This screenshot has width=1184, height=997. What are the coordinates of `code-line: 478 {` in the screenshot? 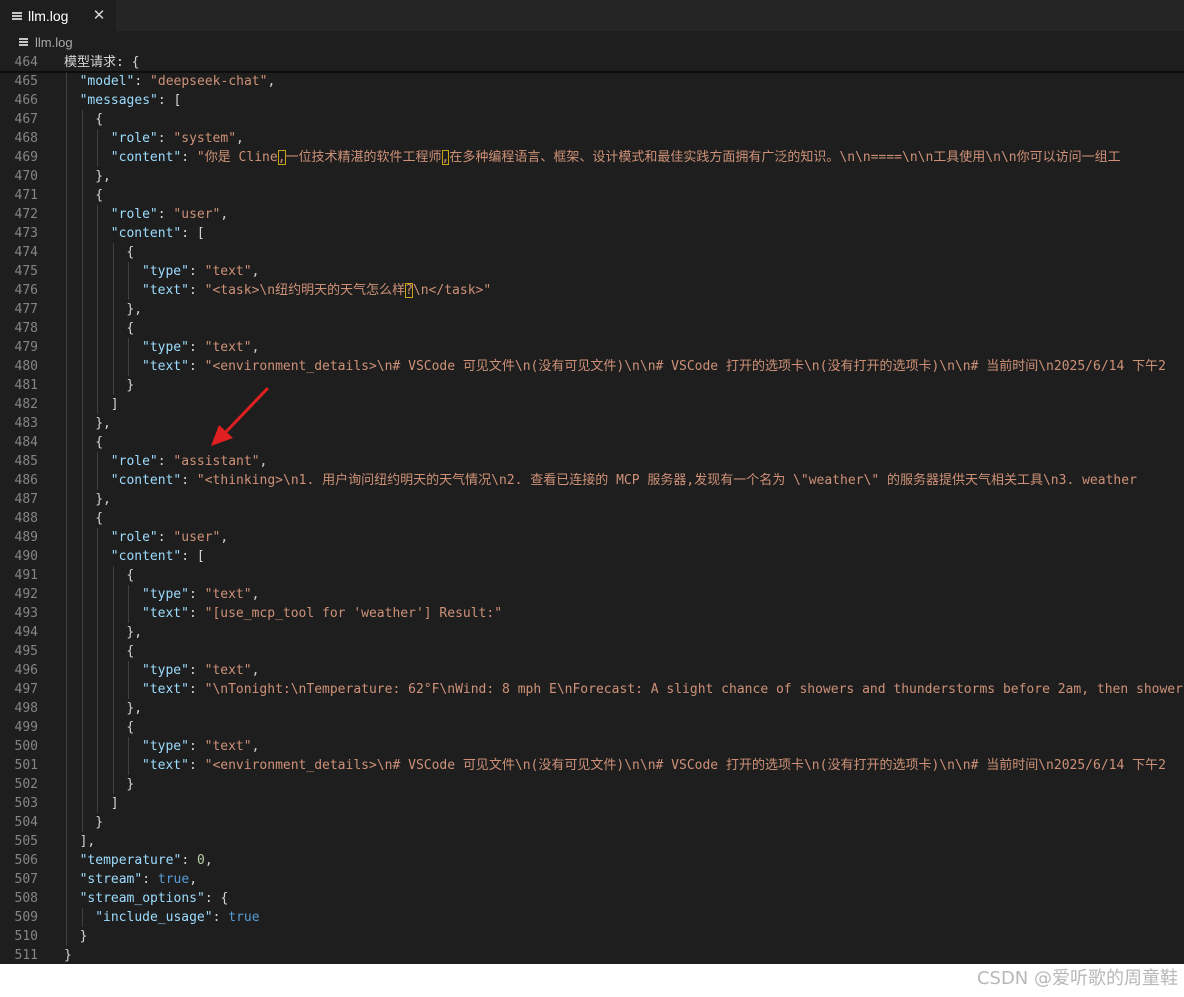 It's located at (592, 328).